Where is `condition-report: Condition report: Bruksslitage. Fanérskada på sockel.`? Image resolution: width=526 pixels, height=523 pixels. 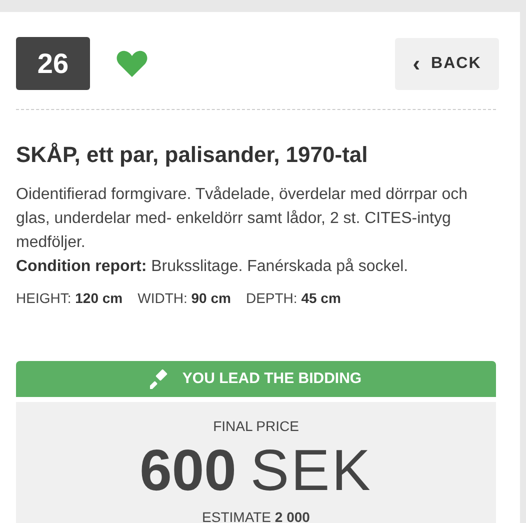
condition-report: Condition report: Bruksslitage. Fanérskada på sockel. is located at coordinates (213, 267).